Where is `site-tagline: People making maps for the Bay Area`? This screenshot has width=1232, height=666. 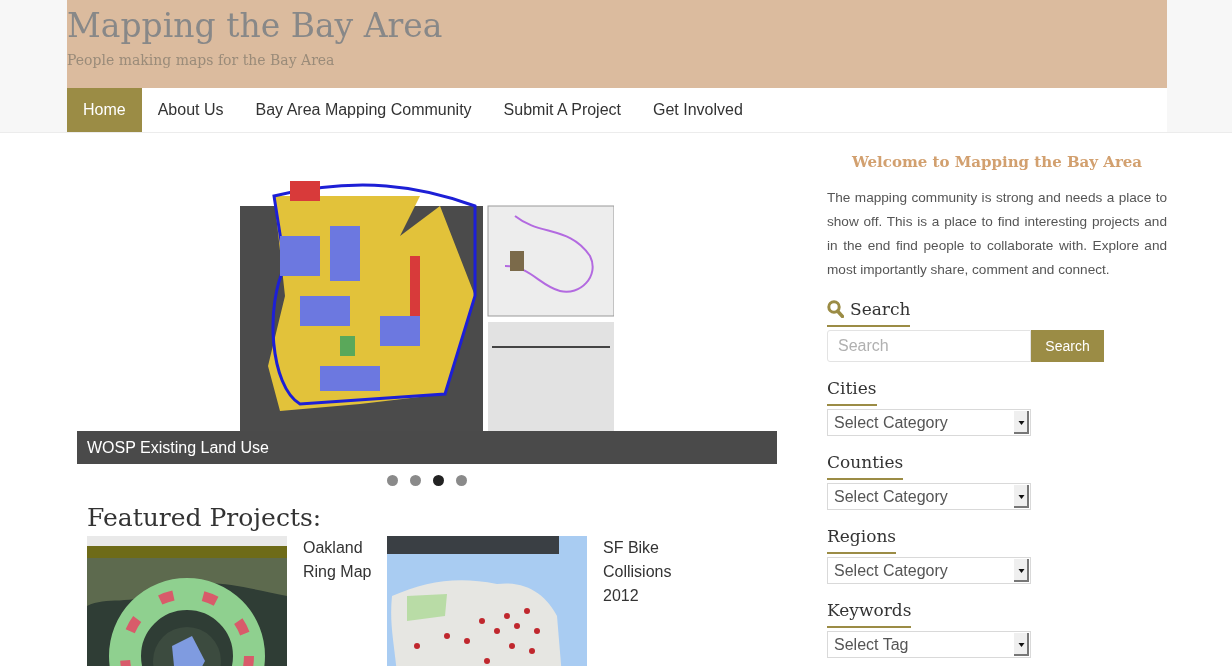
site-tagline: People making maps for the Bay Area is located at coordinates (201, 60).